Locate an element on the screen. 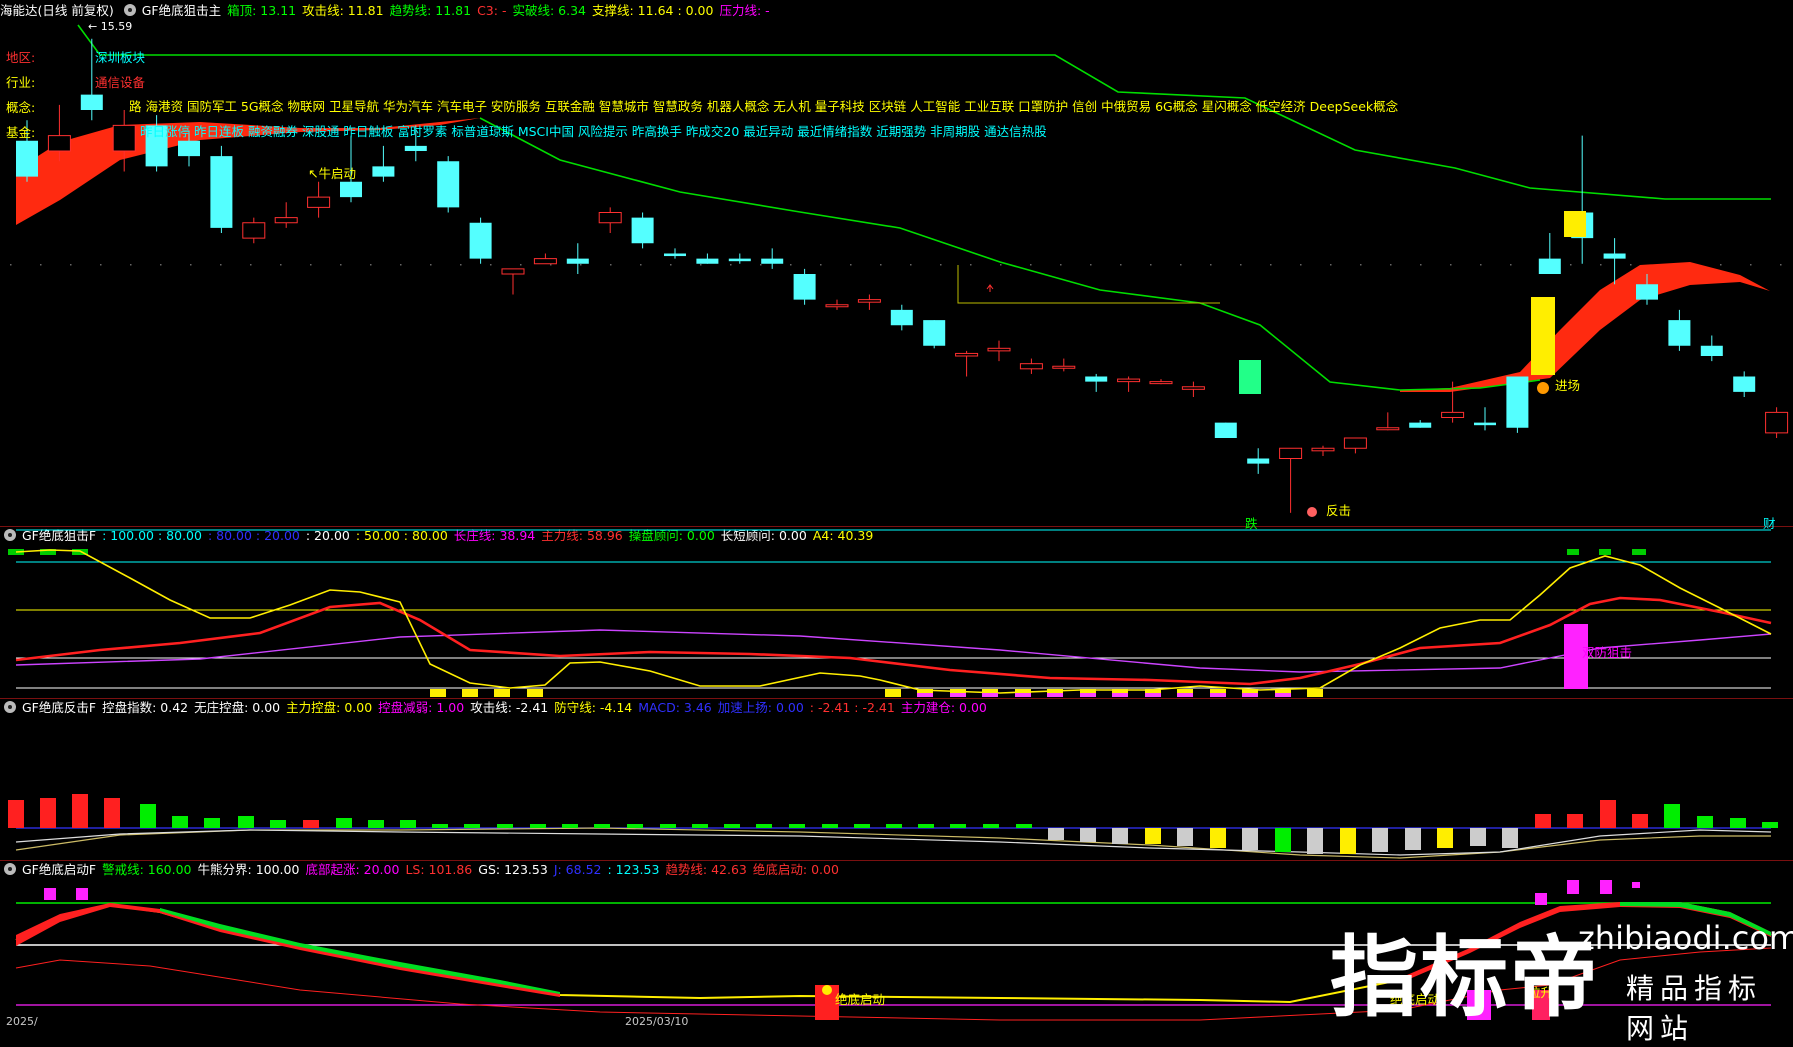  industry-value: 通信设备 is located at coordinates (120, 82).